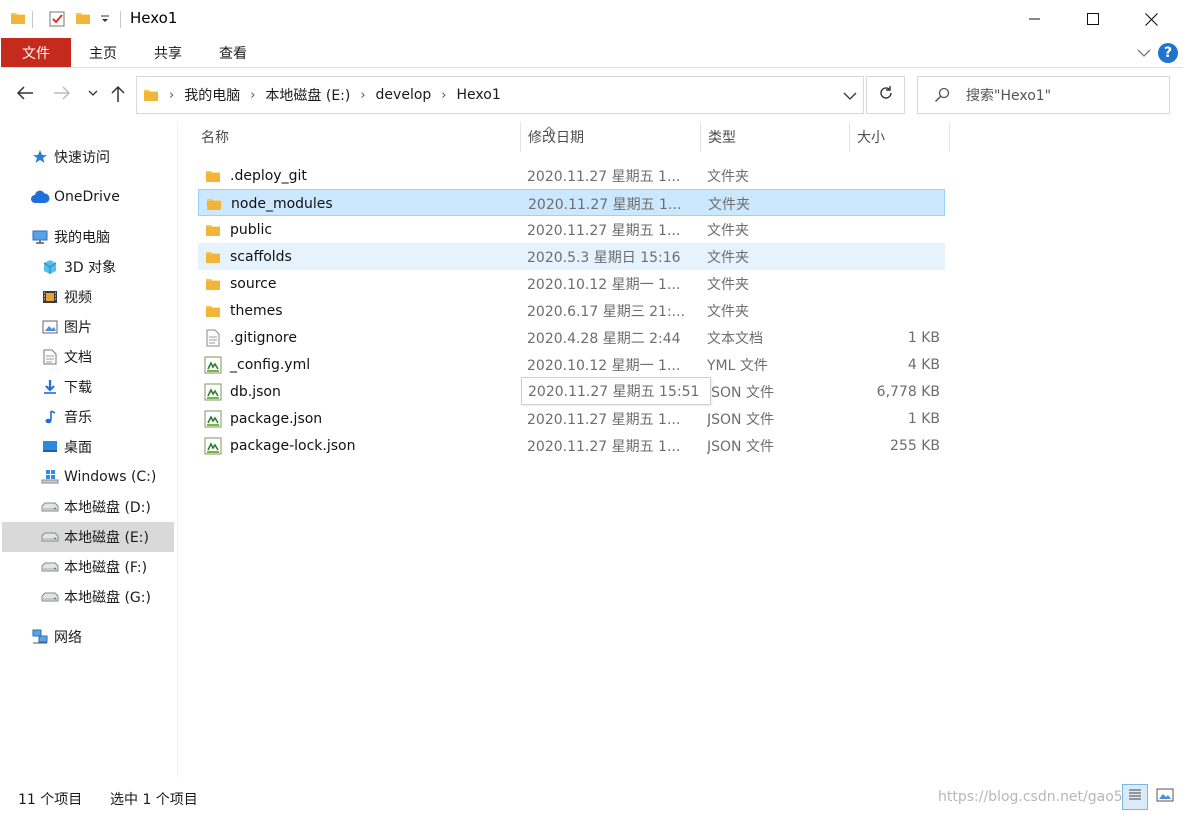 The width and height of the screenshot is (1183, 814). What do you see at coordinates (88, 197) in the screenshot?
I see `sidebar-item: OneDrive` at bounding box center [88, 197].